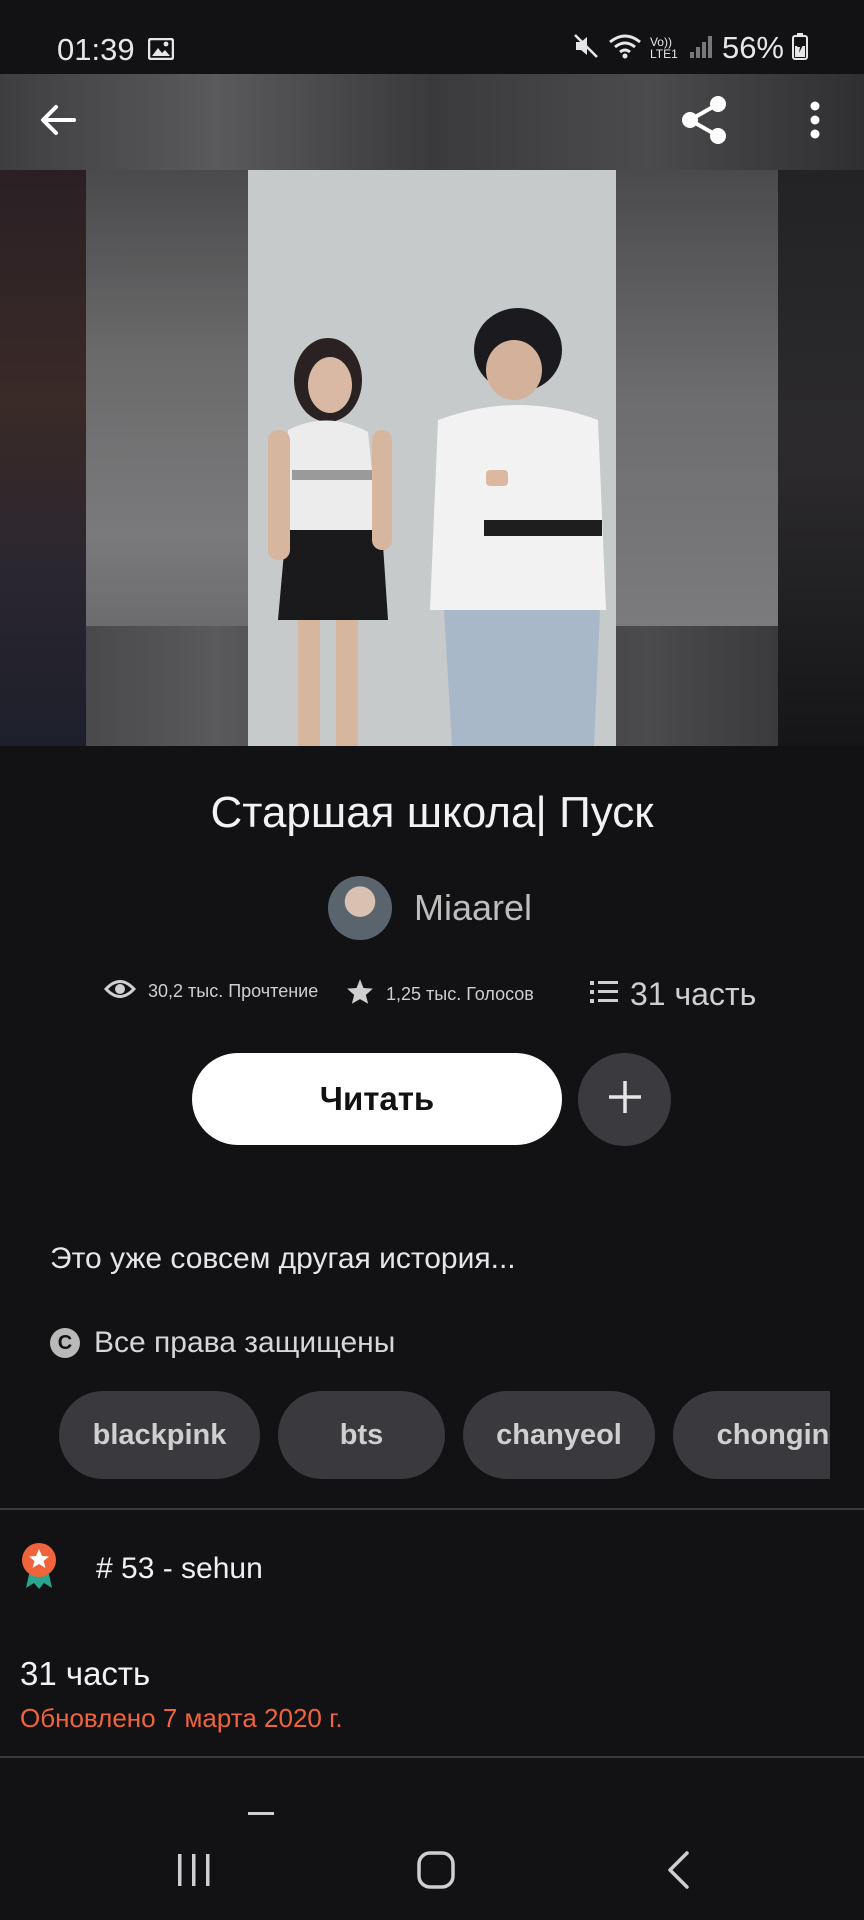 The image size is (864, 1920). I want to click on table-of-contents-title: 31 часть, so click(85, 1674).